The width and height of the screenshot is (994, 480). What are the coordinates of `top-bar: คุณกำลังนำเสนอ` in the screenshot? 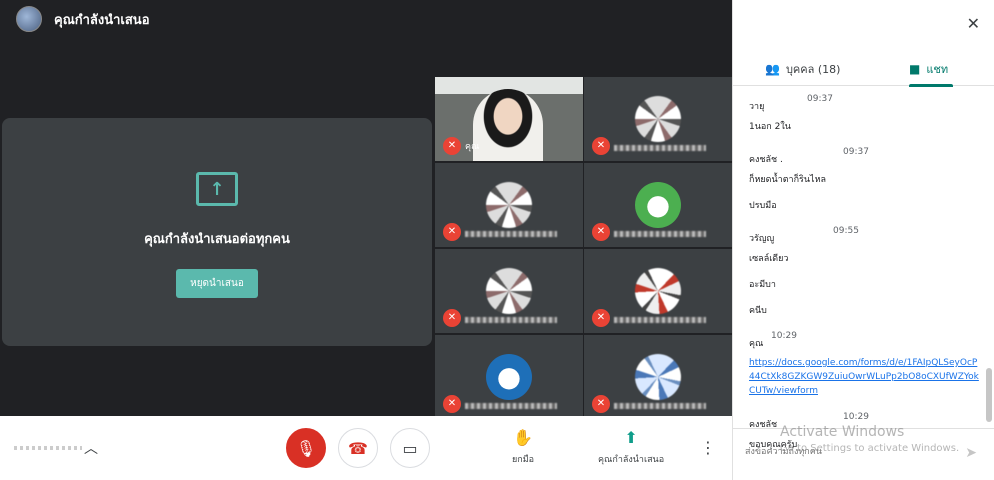 It's located at (366, 19).